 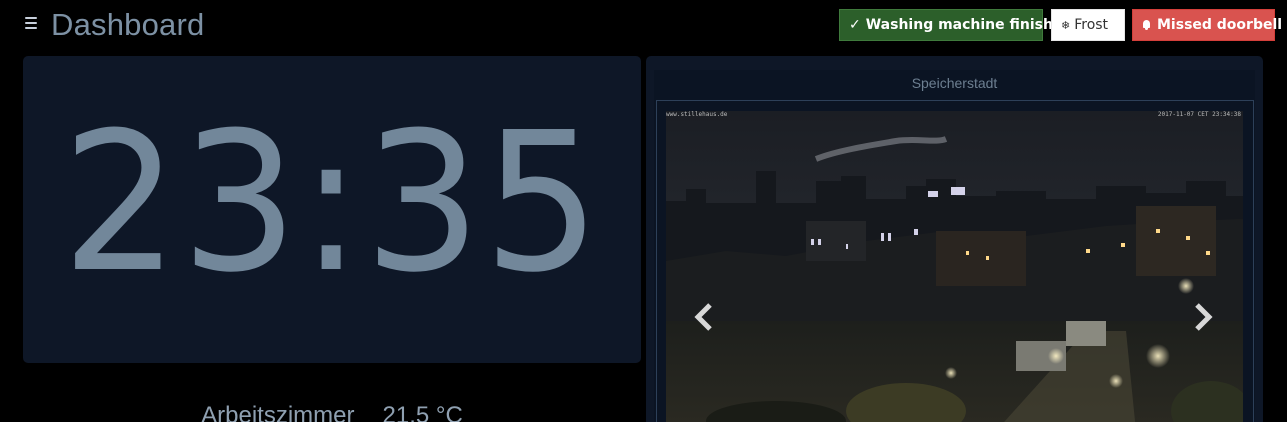 What do you see at coordinates (954, 83) in the screenshot?
I see `camera-title: Speicherstadt` at bounding box center [954, 83].